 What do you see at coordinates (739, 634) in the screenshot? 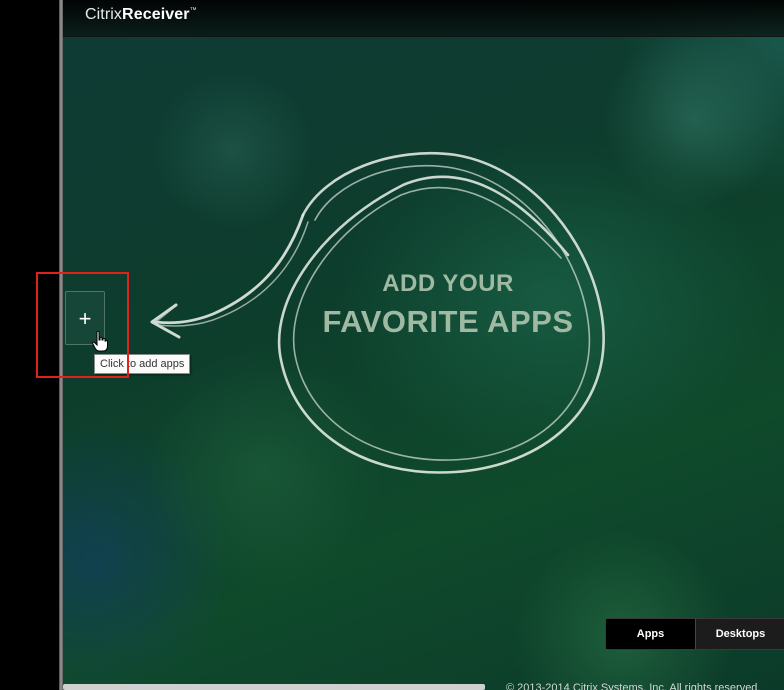
I see `tab-desktops: Desktops` at bounding box center [739, 634].